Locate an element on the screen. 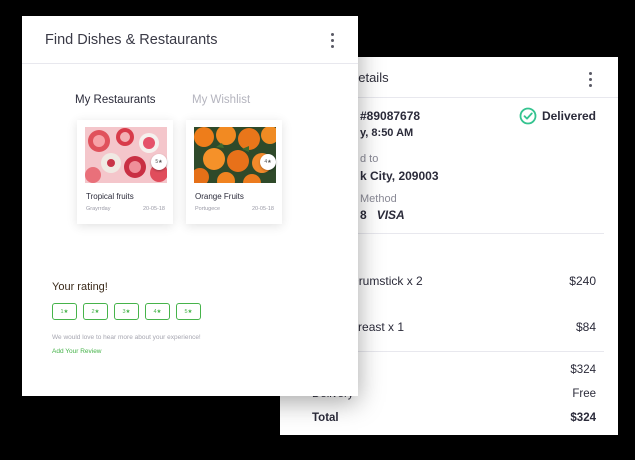 The image size is (635, 460). rating-badge: 4★ is located at coordinates (268, 162).